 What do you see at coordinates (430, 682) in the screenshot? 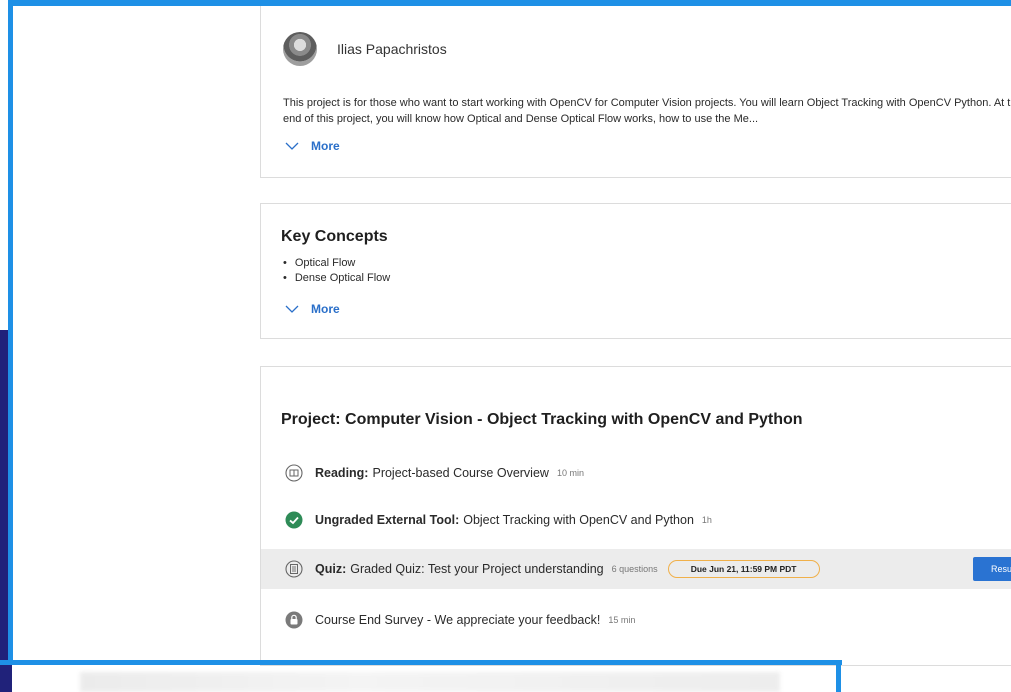
I see `background-blurred-content` at bounding box center [430, 682].